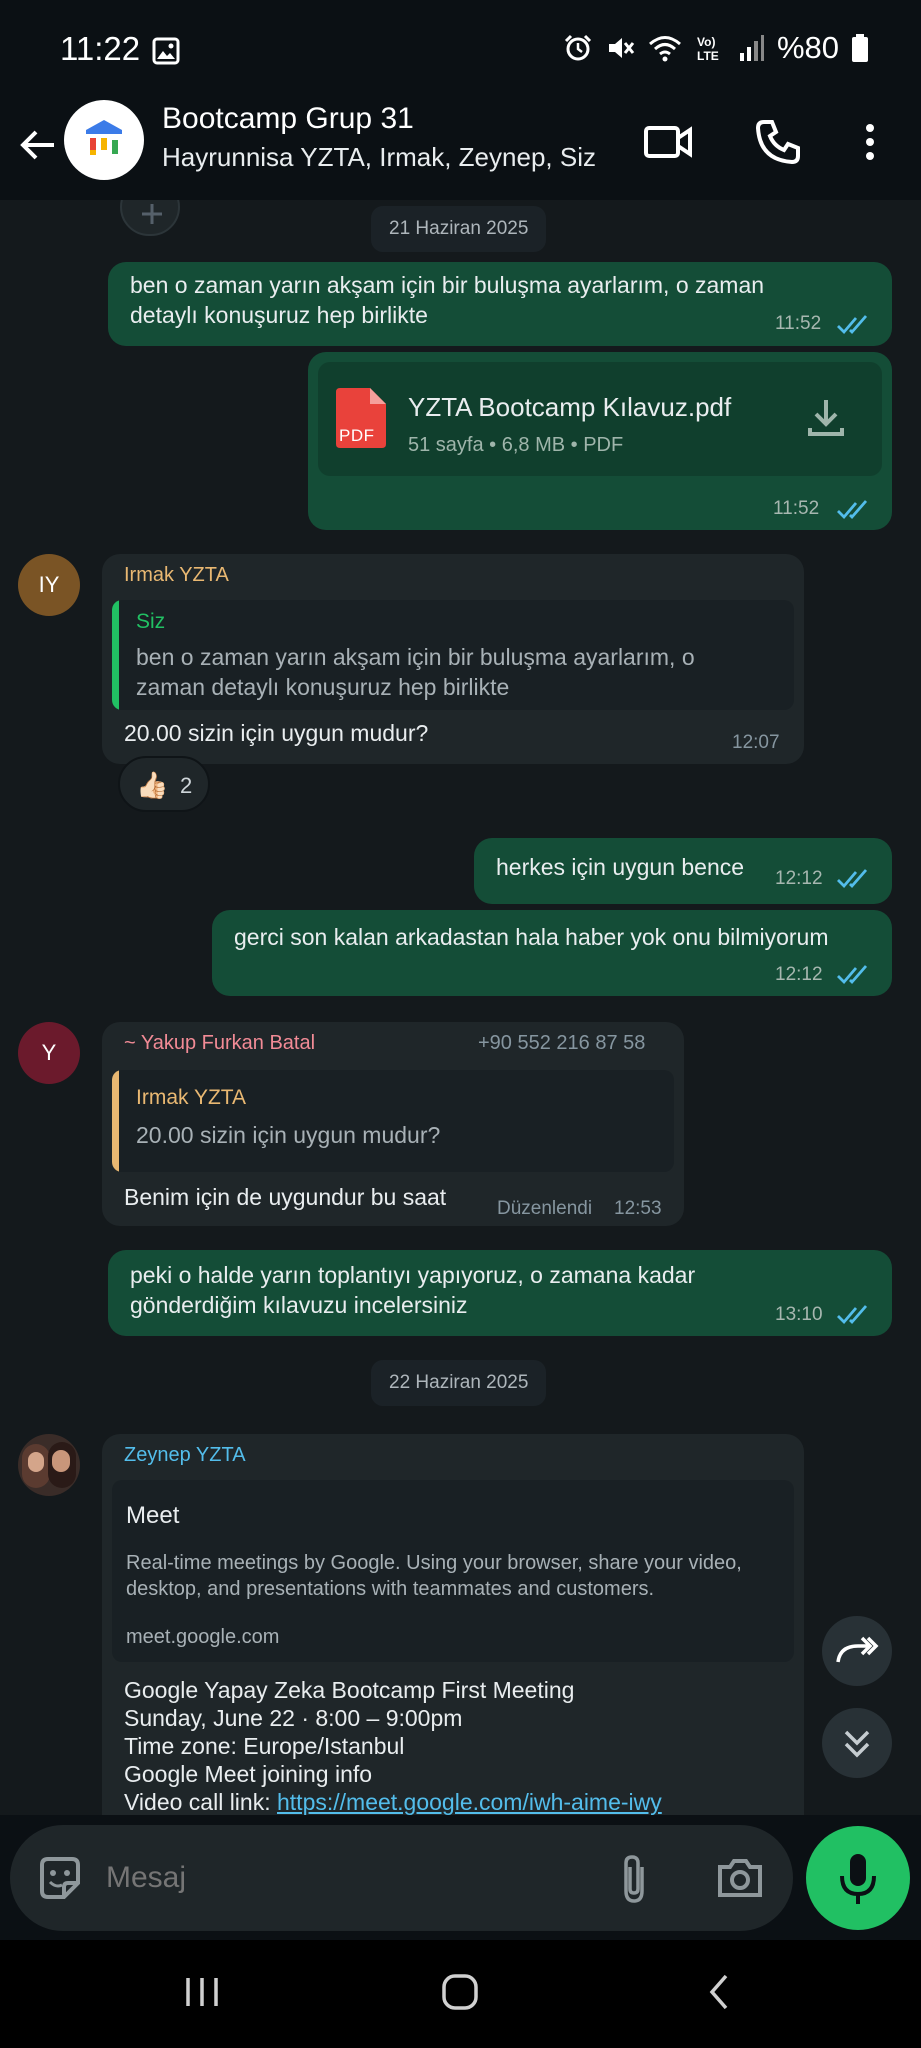 This screenshot has width=921, height=2048. What do you see at coordinates (620, 867) in the screenshot?
I see `message-text: herkes için uygun bence` at bounding box center [620, 867].